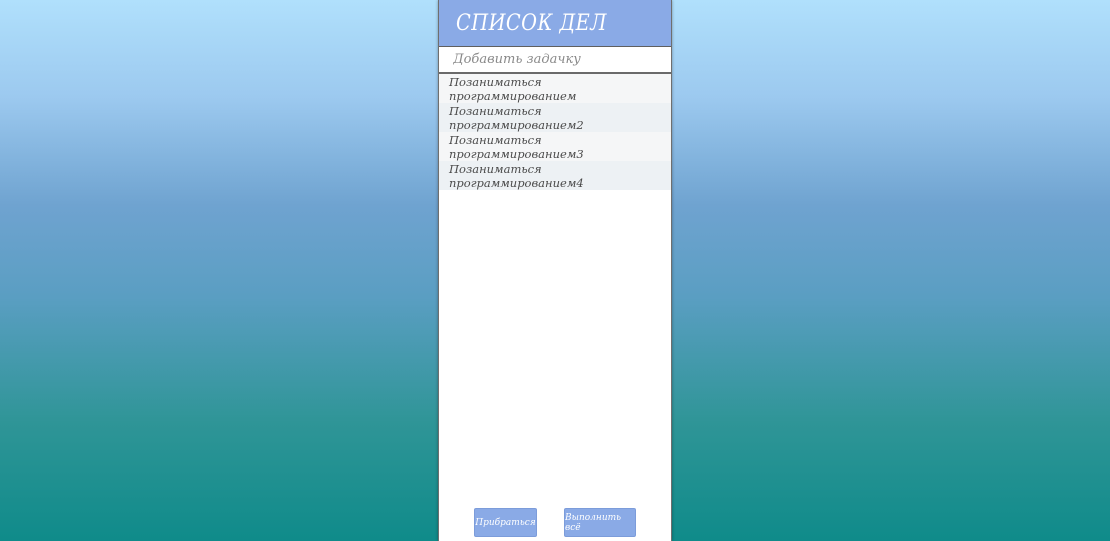 This screenshot has height=541, width=1110. I want to click on new-task-field-wrapper, so click(555, 60).